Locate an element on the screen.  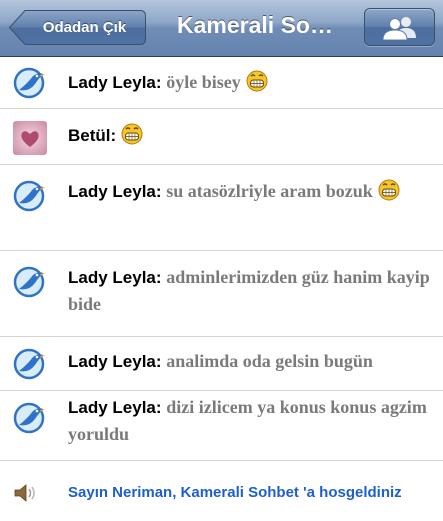
chat-message-row: Lady Leyla: analimda oda gelsin bugün is located at coordinates (221, 364).